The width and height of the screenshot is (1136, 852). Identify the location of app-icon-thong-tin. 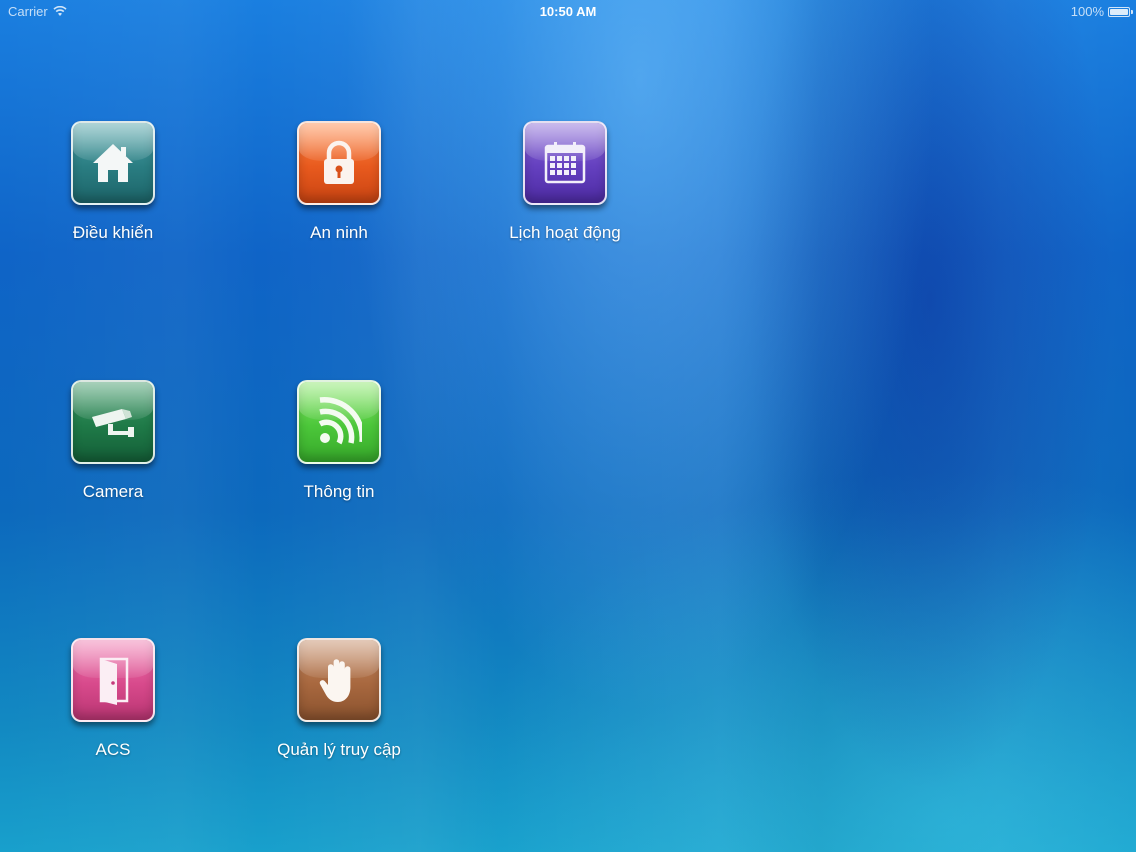
(339, 422).